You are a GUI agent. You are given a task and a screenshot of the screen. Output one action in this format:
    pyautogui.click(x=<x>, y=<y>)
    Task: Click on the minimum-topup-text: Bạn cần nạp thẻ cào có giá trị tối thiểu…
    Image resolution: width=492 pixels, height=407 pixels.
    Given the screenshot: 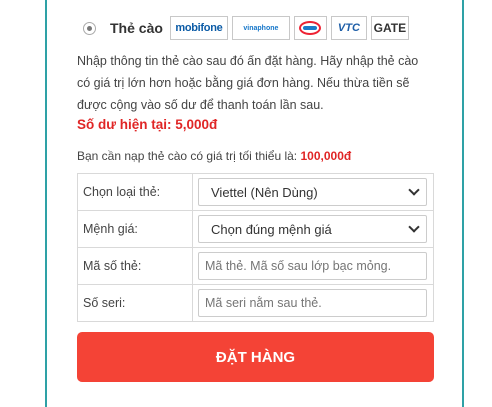 What is the action you would take?
    pyautogui.click(x=189, y=156)
    